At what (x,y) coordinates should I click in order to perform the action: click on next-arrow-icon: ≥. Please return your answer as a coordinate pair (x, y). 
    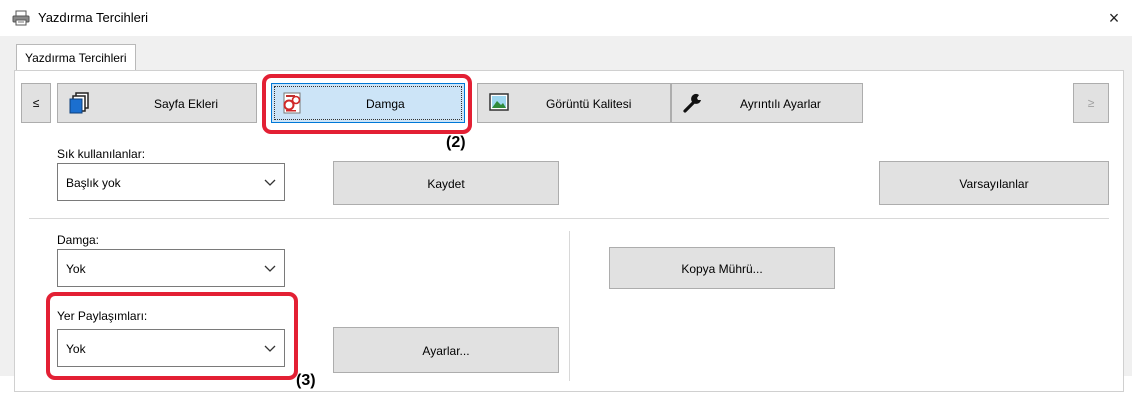
    Looking at the image, I should click on (1091, 103).